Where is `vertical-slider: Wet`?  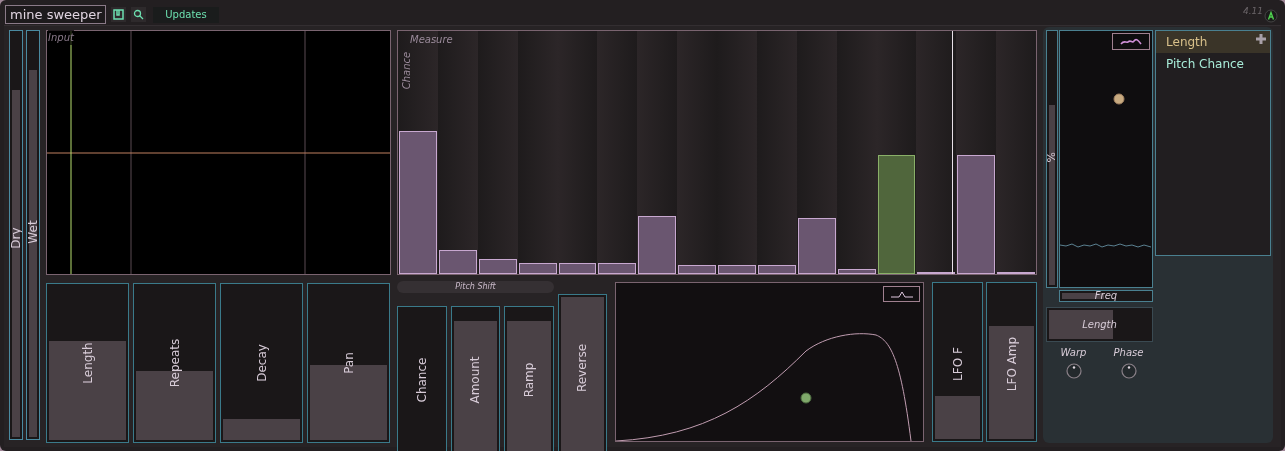 vertical-slider: Wet is located at coordinates (33, 235).